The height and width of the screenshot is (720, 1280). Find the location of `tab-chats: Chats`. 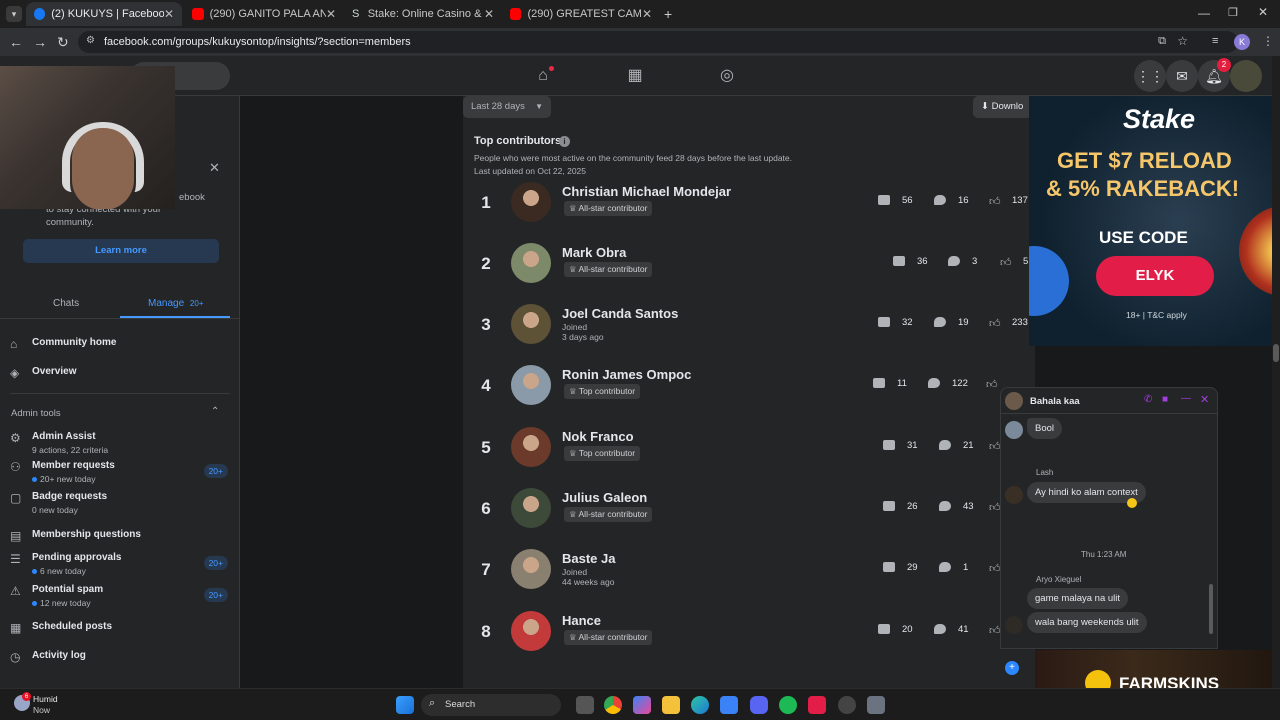

tab-chats: Chats is located at coordinates (66, 303).